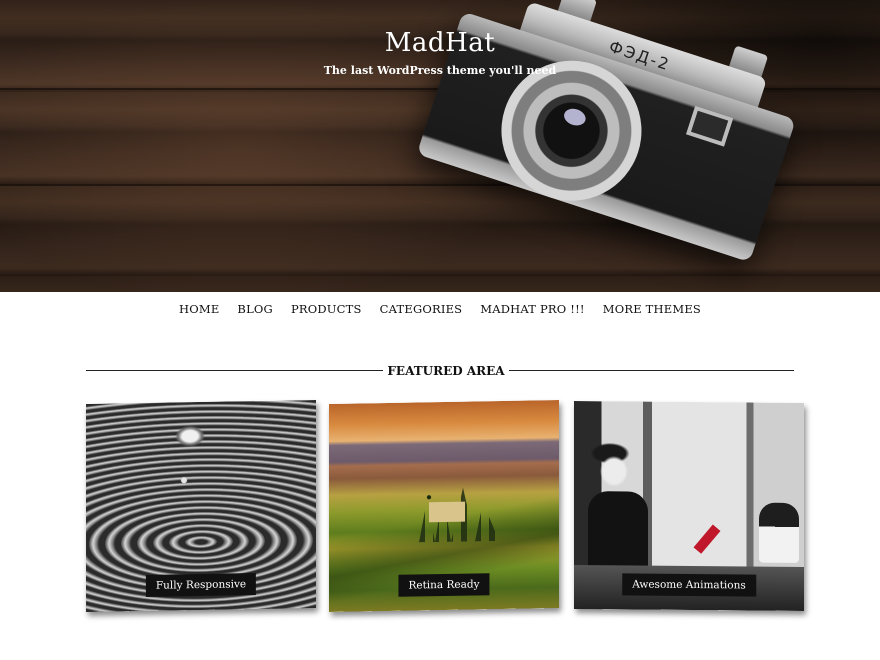 This screenshot has width=880, height=660. What do you see at coordinates (234, 370) in the screenshot?
I see `heading-divider-left` at bounding box center [234, 370].